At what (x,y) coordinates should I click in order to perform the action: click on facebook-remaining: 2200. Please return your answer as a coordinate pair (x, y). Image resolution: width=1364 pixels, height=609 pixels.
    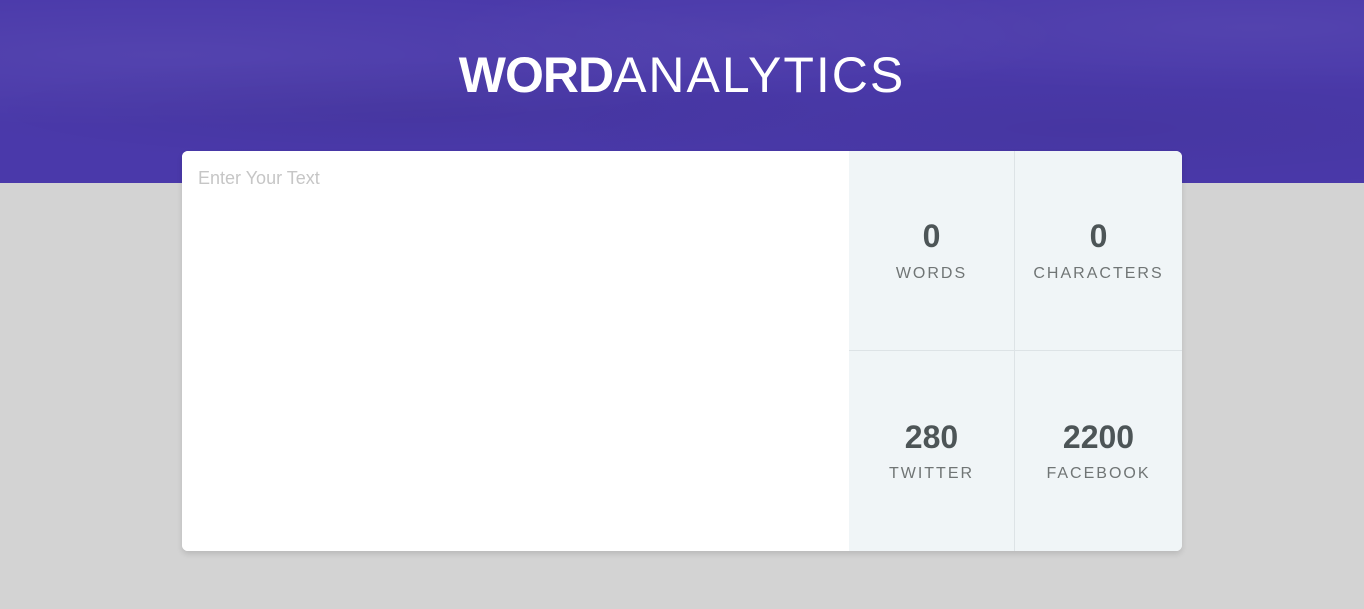
    Looking at the image, I should click on (1098, 437).